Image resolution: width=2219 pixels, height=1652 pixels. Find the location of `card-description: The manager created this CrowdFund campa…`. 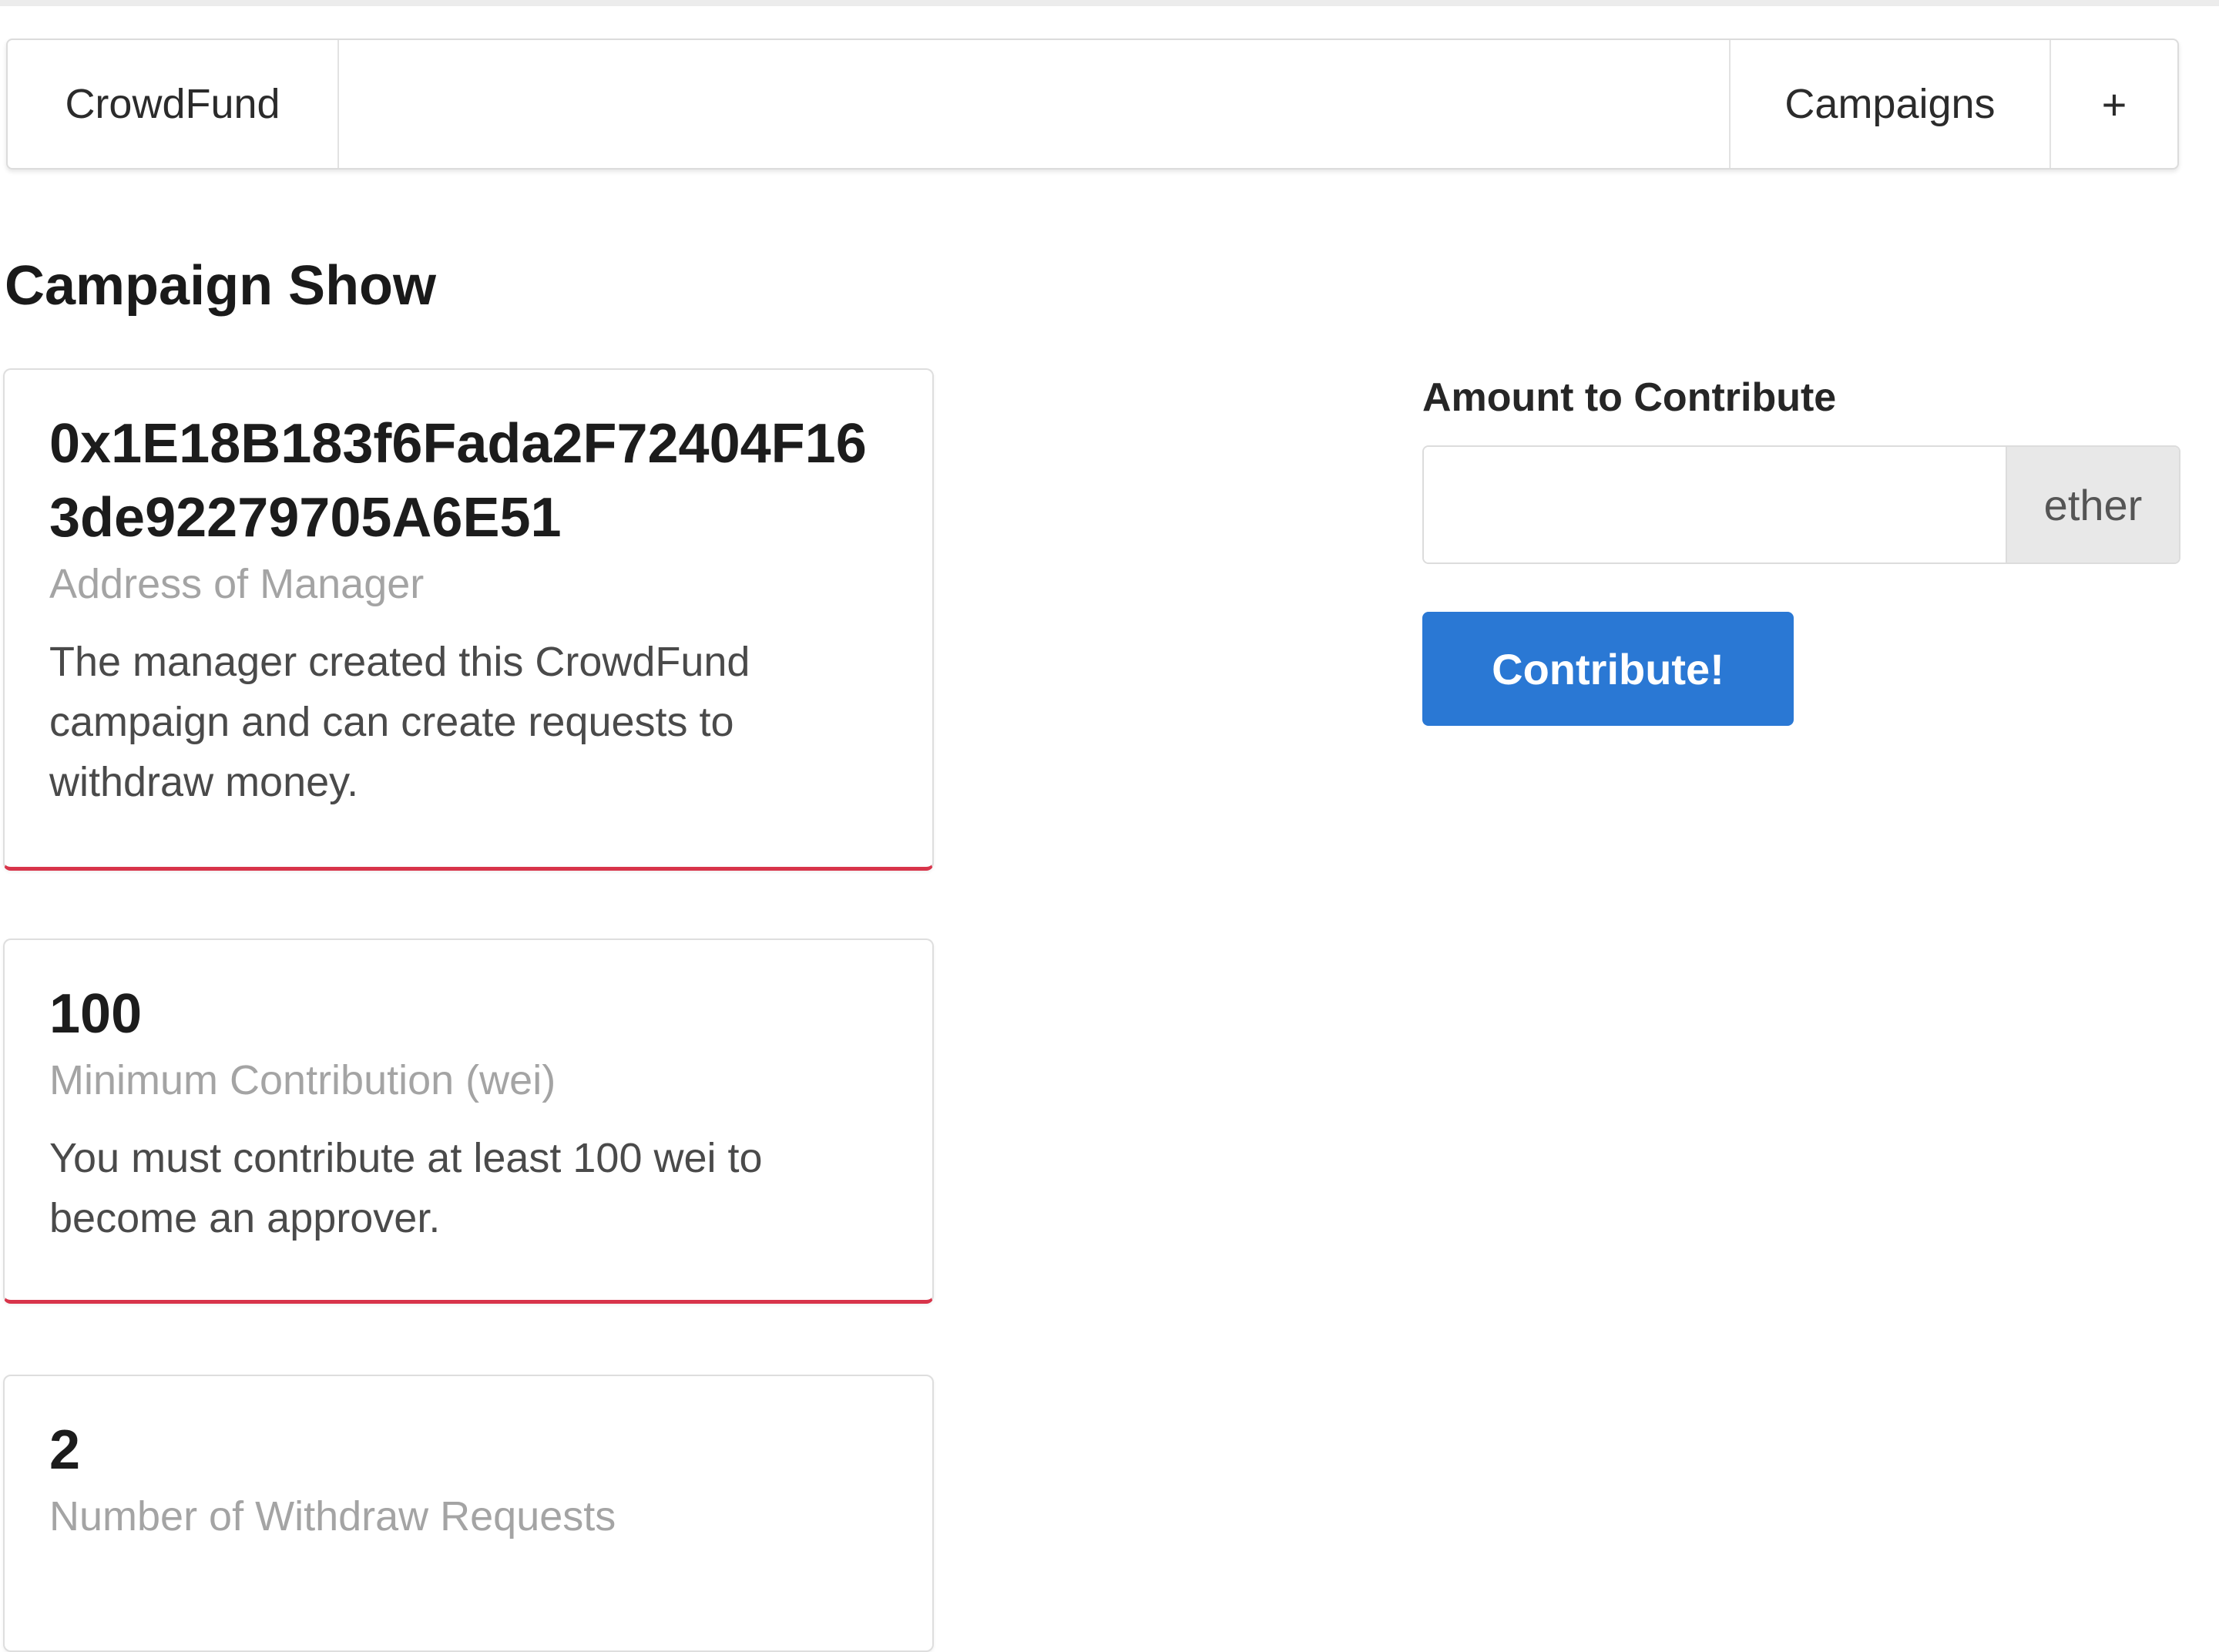

card-description: The manager created this CrowdFund campa… is located at coordinates (399, 722).